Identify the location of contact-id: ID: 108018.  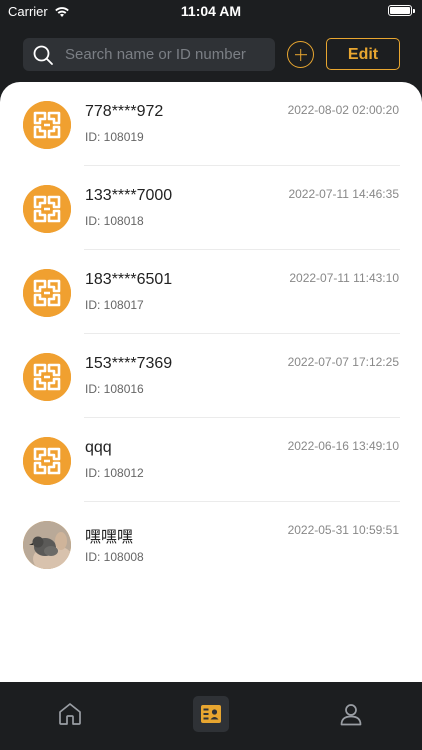
(114, 221).